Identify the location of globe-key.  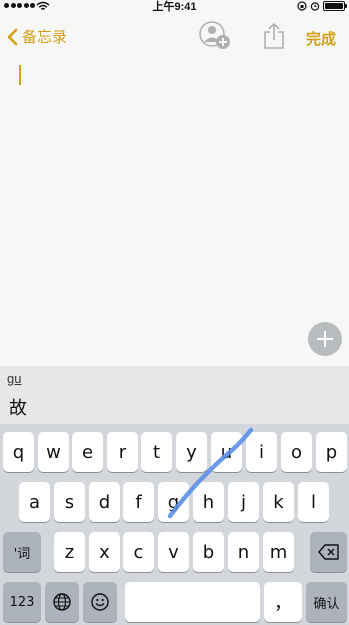
(62, 602).